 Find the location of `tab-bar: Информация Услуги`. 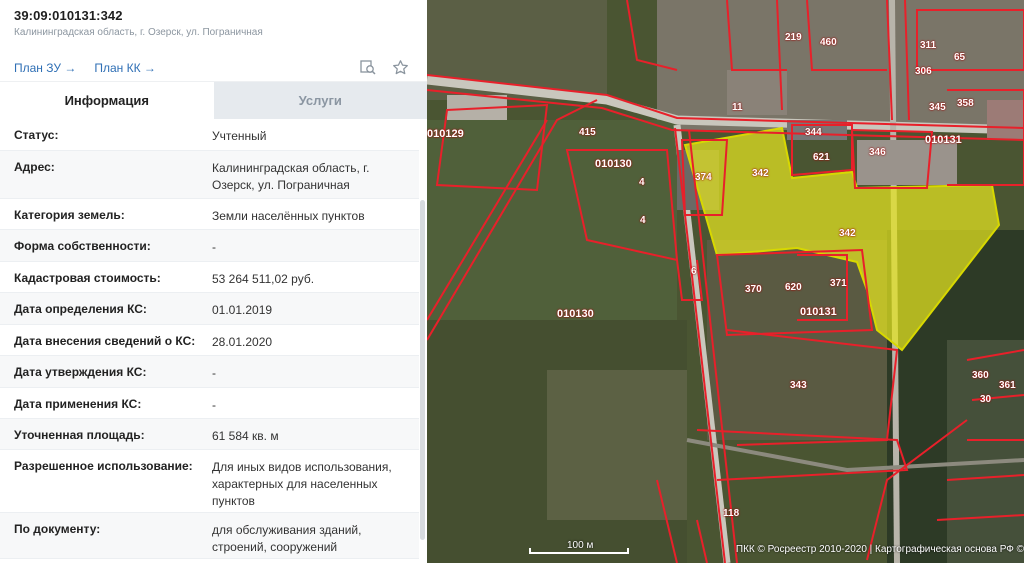

tab-bar: Информация Услуги is located at coordinates (213, 100).